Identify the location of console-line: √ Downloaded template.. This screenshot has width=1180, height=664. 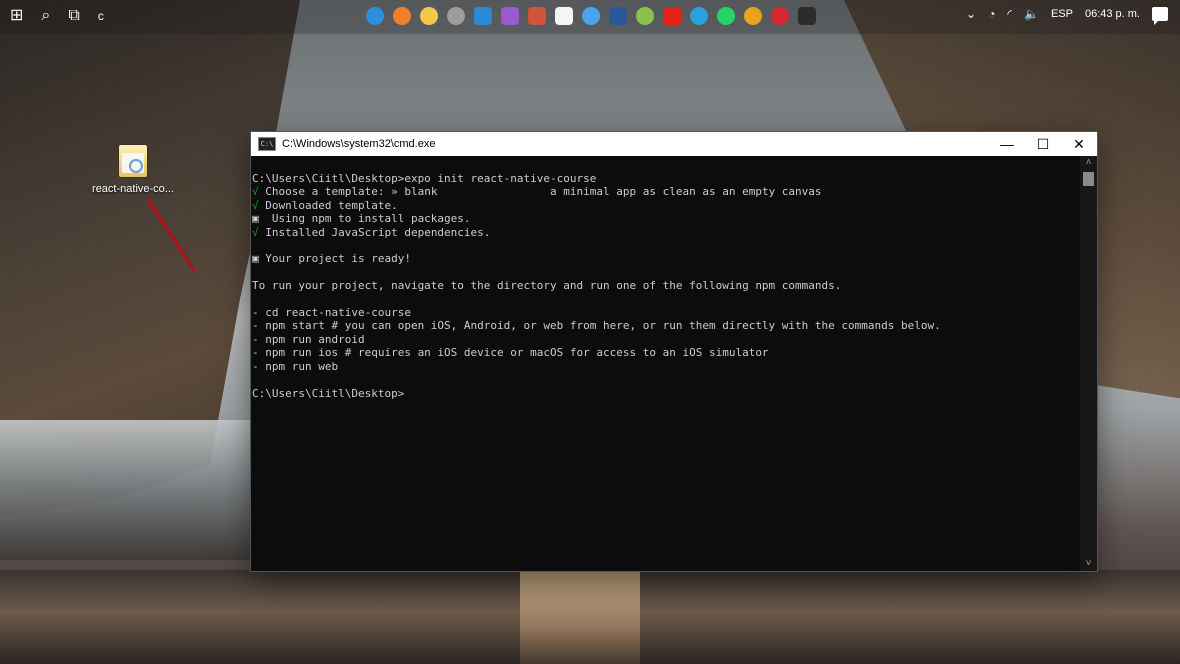
(666, 205).